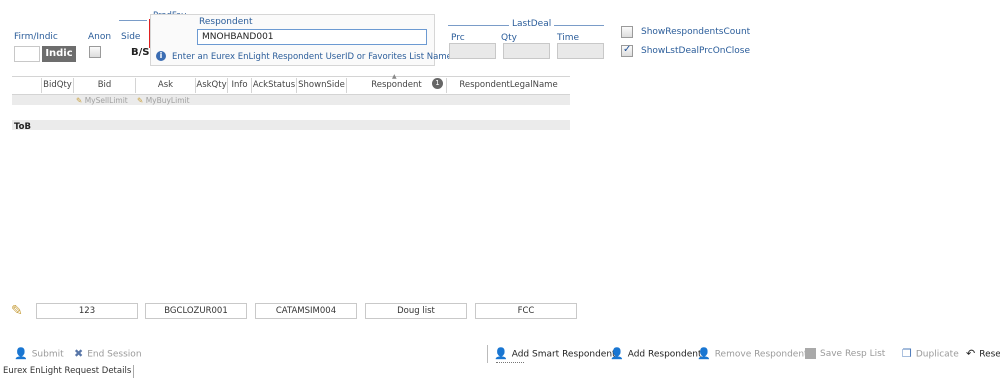  What do you see at coordinates (59, 54) in the screenshot?
I see `indic-toggle: Indic` at bounding box center [59, 54].